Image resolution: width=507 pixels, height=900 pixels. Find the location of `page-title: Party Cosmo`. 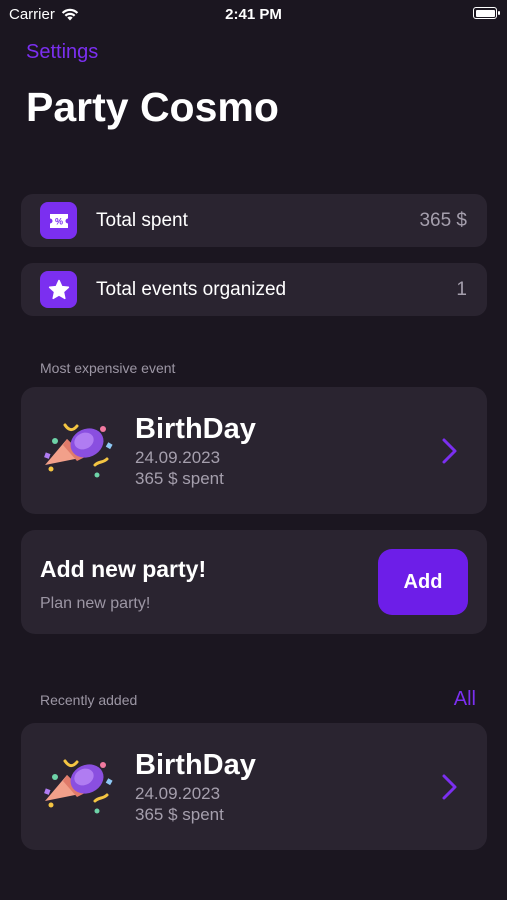

page-title: Party Cosmo is located at coordinates (152, 107).